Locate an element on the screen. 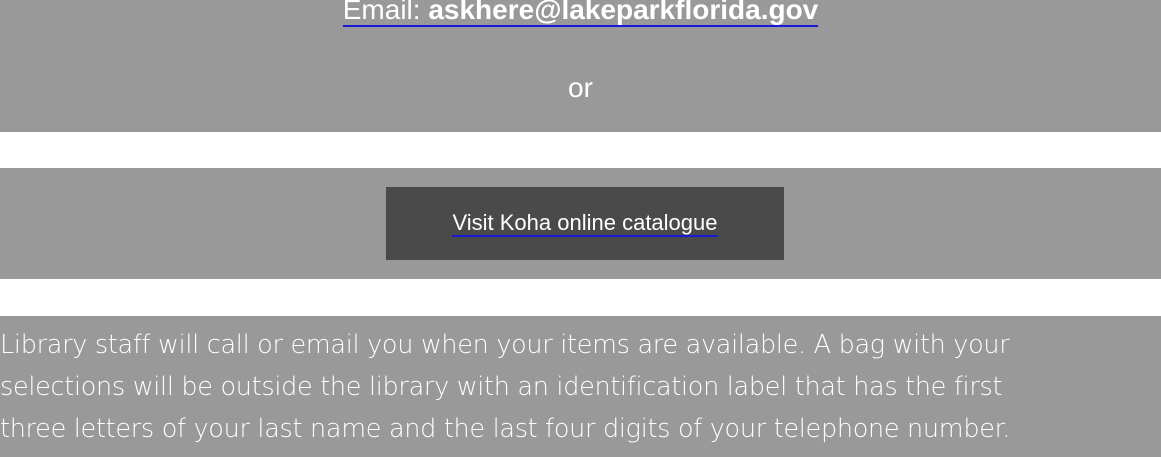  koha-catalogue-button-label: Visit Koha online catalogue is located at coordinates (585, 223).